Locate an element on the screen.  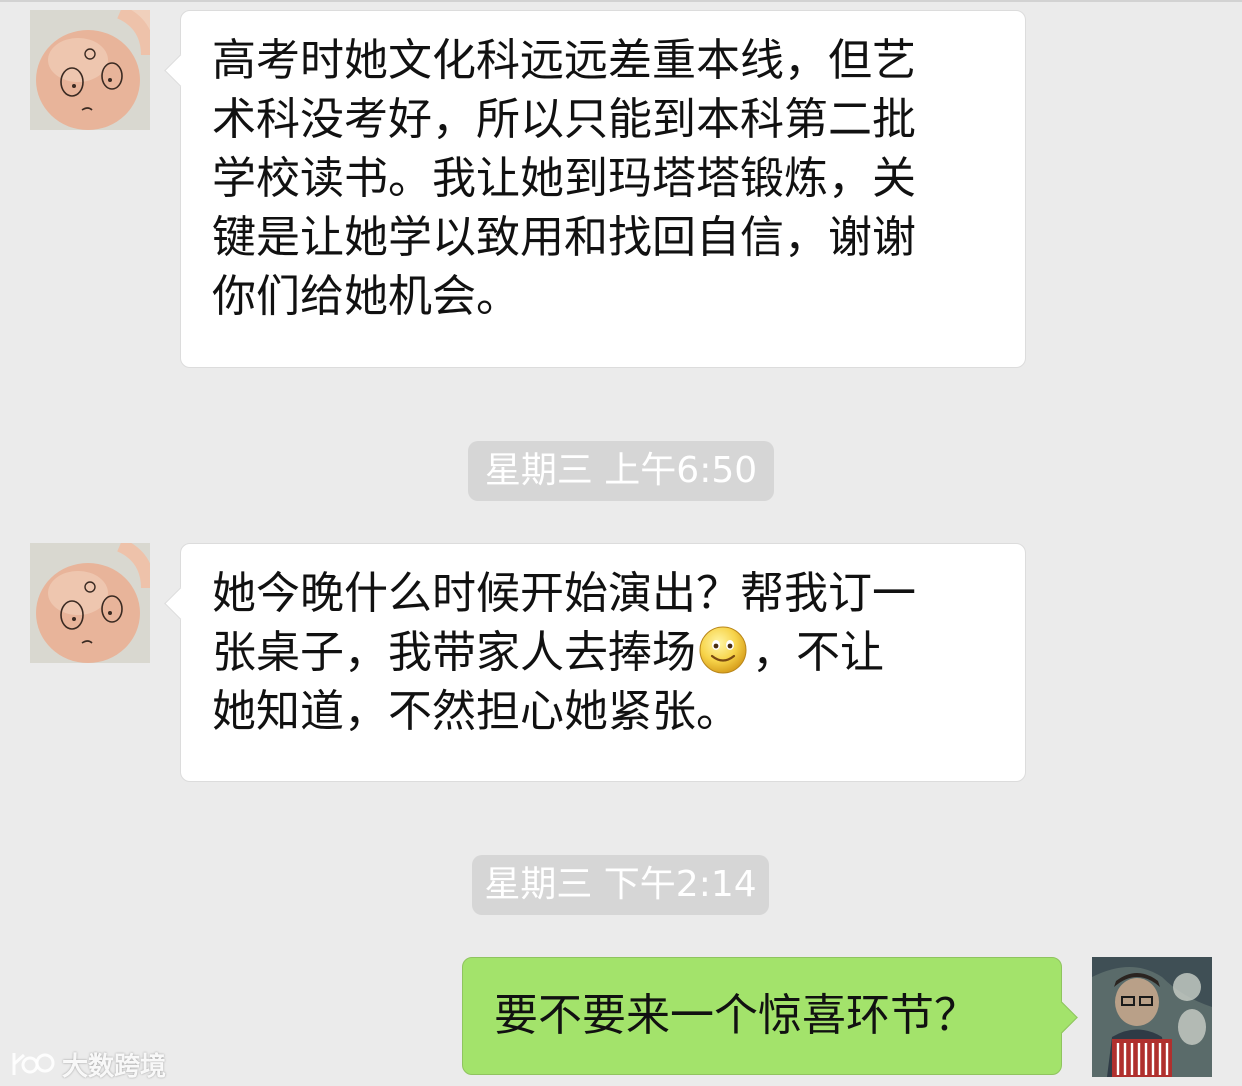
message-bubble-outgoing: 要不要来一个惊喜环节？ is located at coordinates (762, 1016).